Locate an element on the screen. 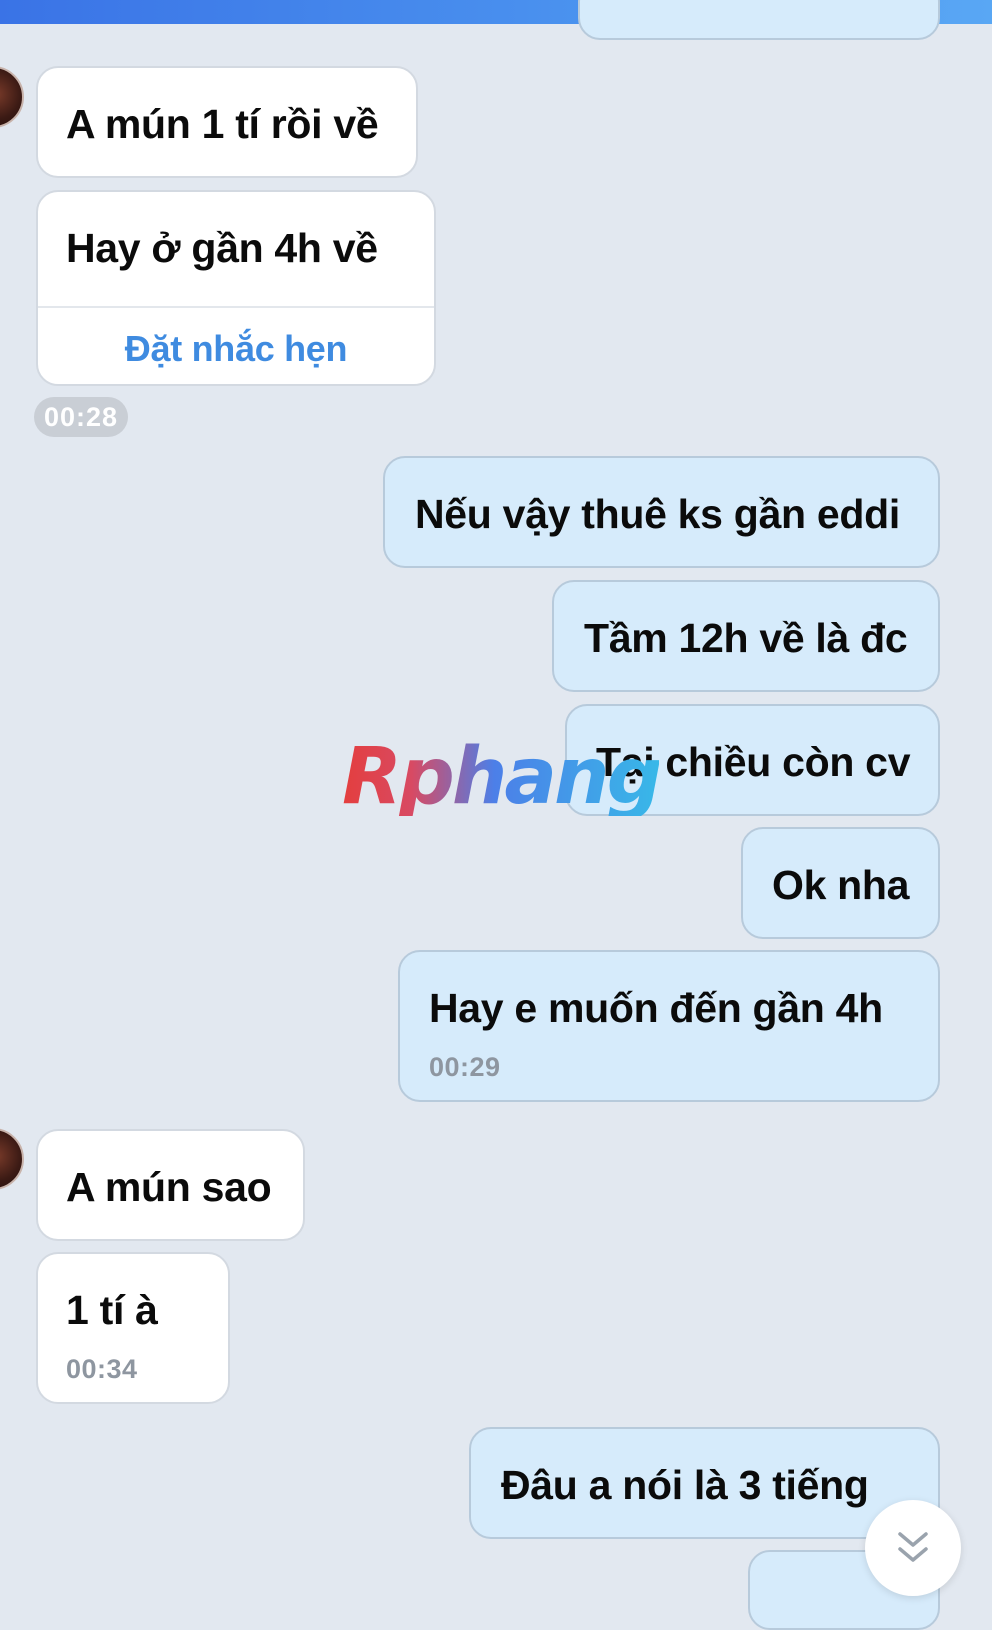 This screenshot has height=1630, width=992. message-text: A mún 1 tí rồi về is located at coordinates (222, 124).